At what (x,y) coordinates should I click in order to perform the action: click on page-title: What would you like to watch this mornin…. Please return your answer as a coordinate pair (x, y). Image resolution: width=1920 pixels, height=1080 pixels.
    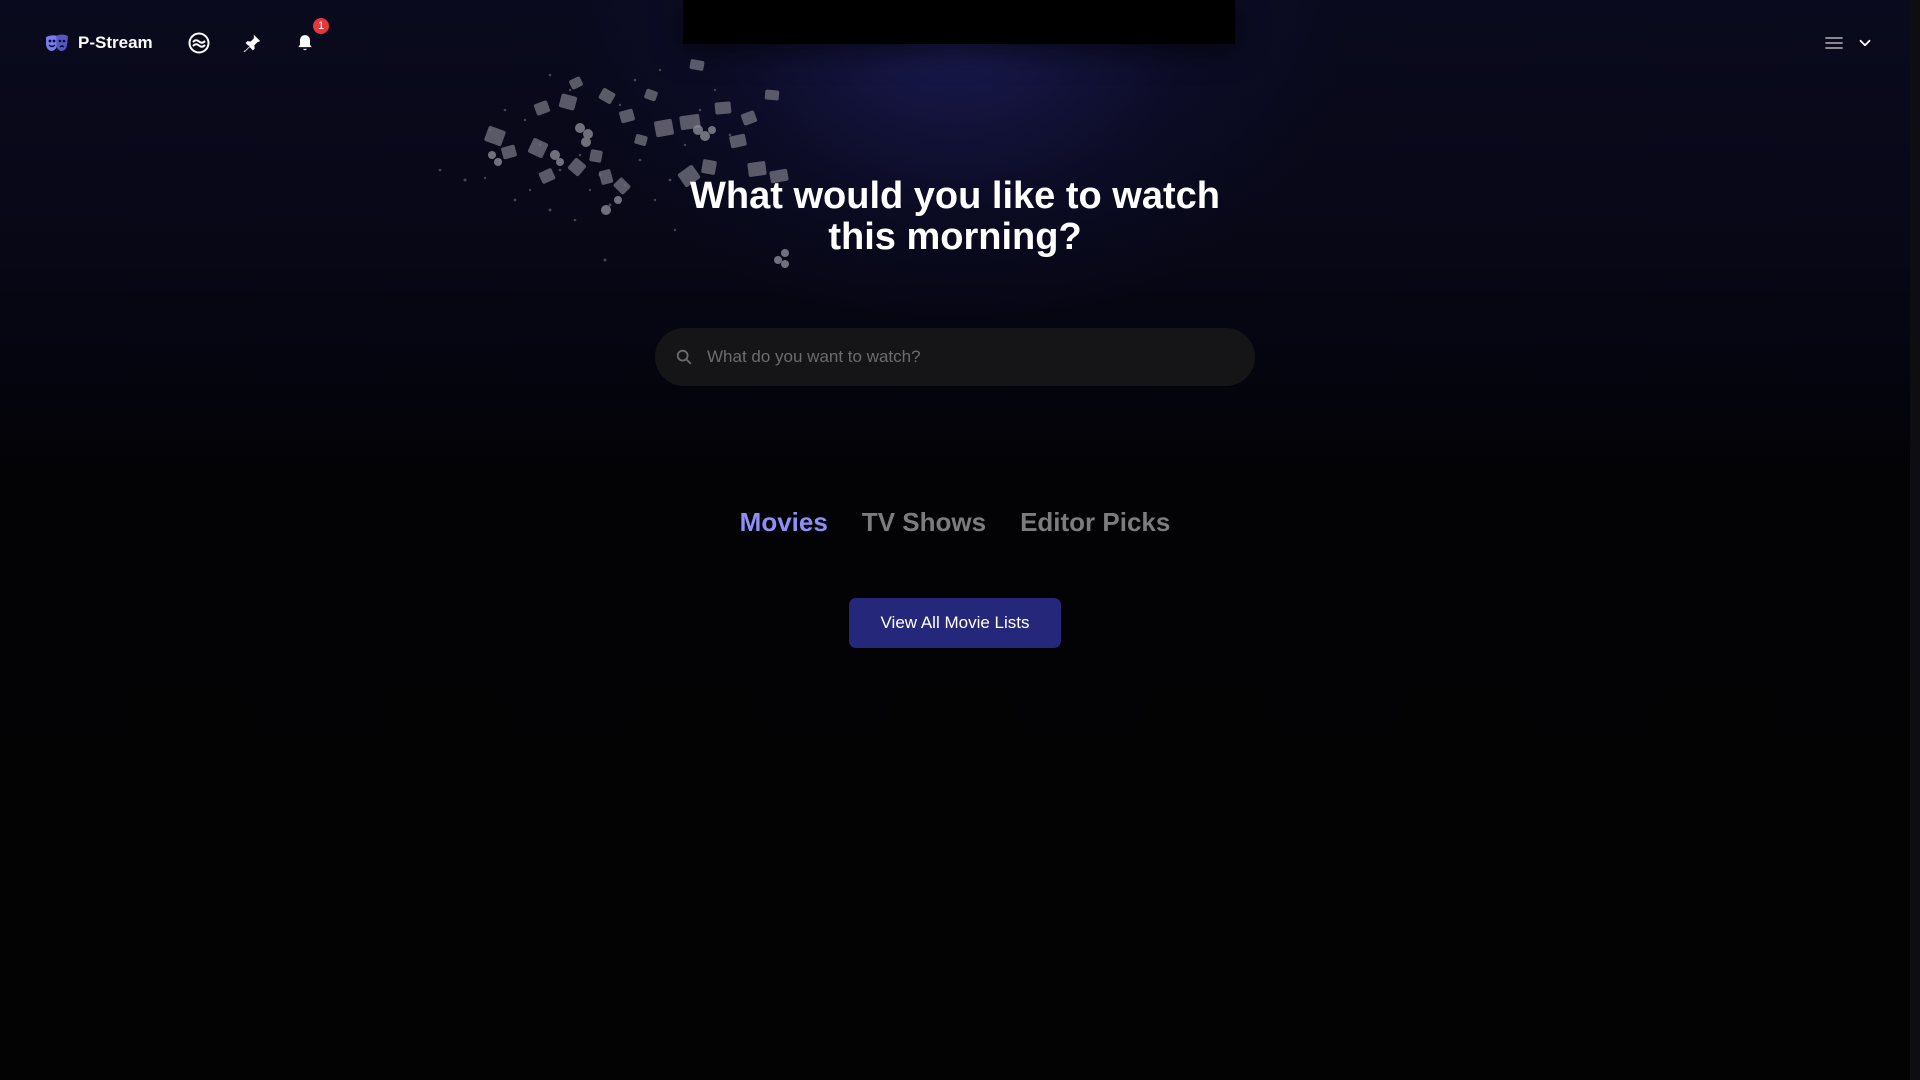
    Looking at the image, I should click on (955, 216).